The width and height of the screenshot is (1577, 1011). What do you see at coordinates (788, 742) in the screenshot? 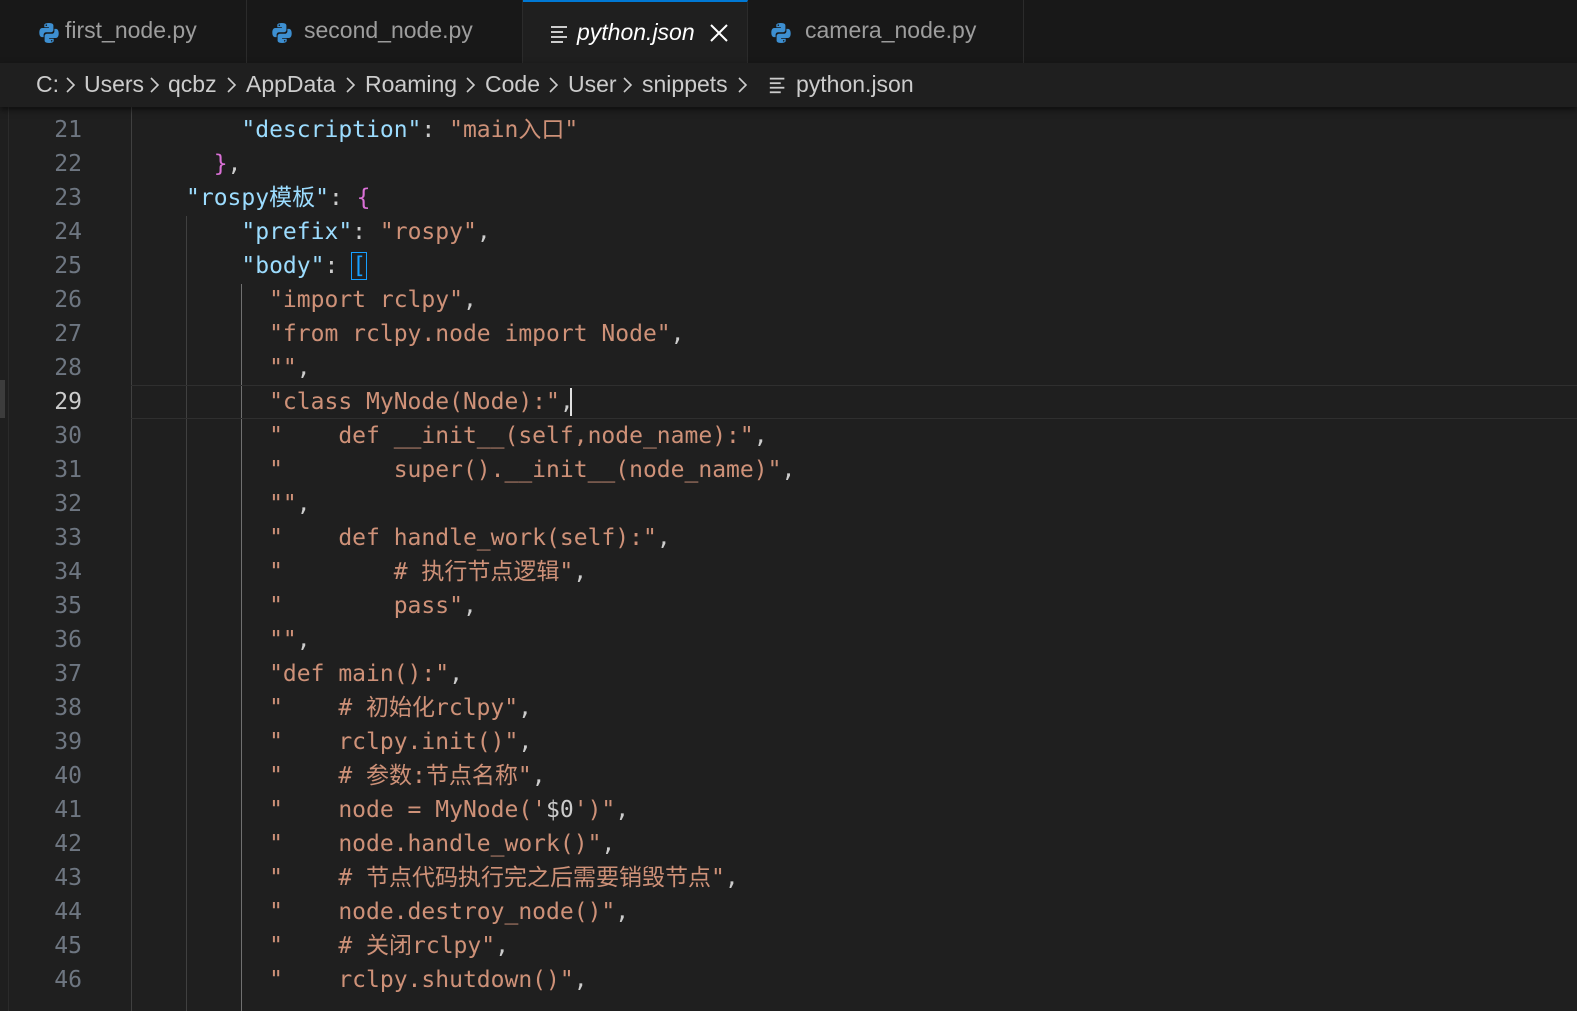
I see `code-line: 39 " rclpy.init()",` at bounding box center [788, 742].